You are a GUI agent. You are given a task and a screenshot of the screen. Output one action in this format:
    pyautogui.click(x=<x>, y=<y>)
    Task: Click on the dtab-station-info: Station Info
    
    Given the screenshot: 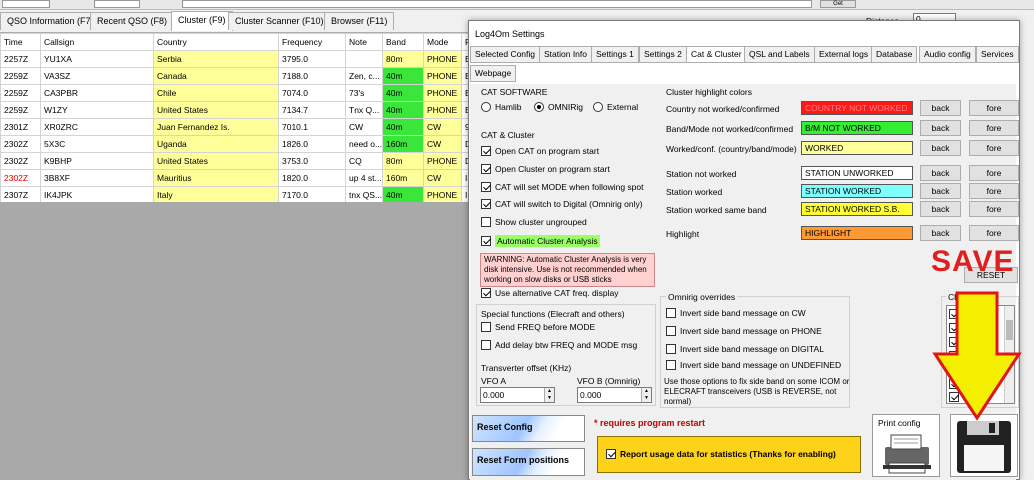 What is the action you would take?
    pyautogui.click(x=566, y=54)
    